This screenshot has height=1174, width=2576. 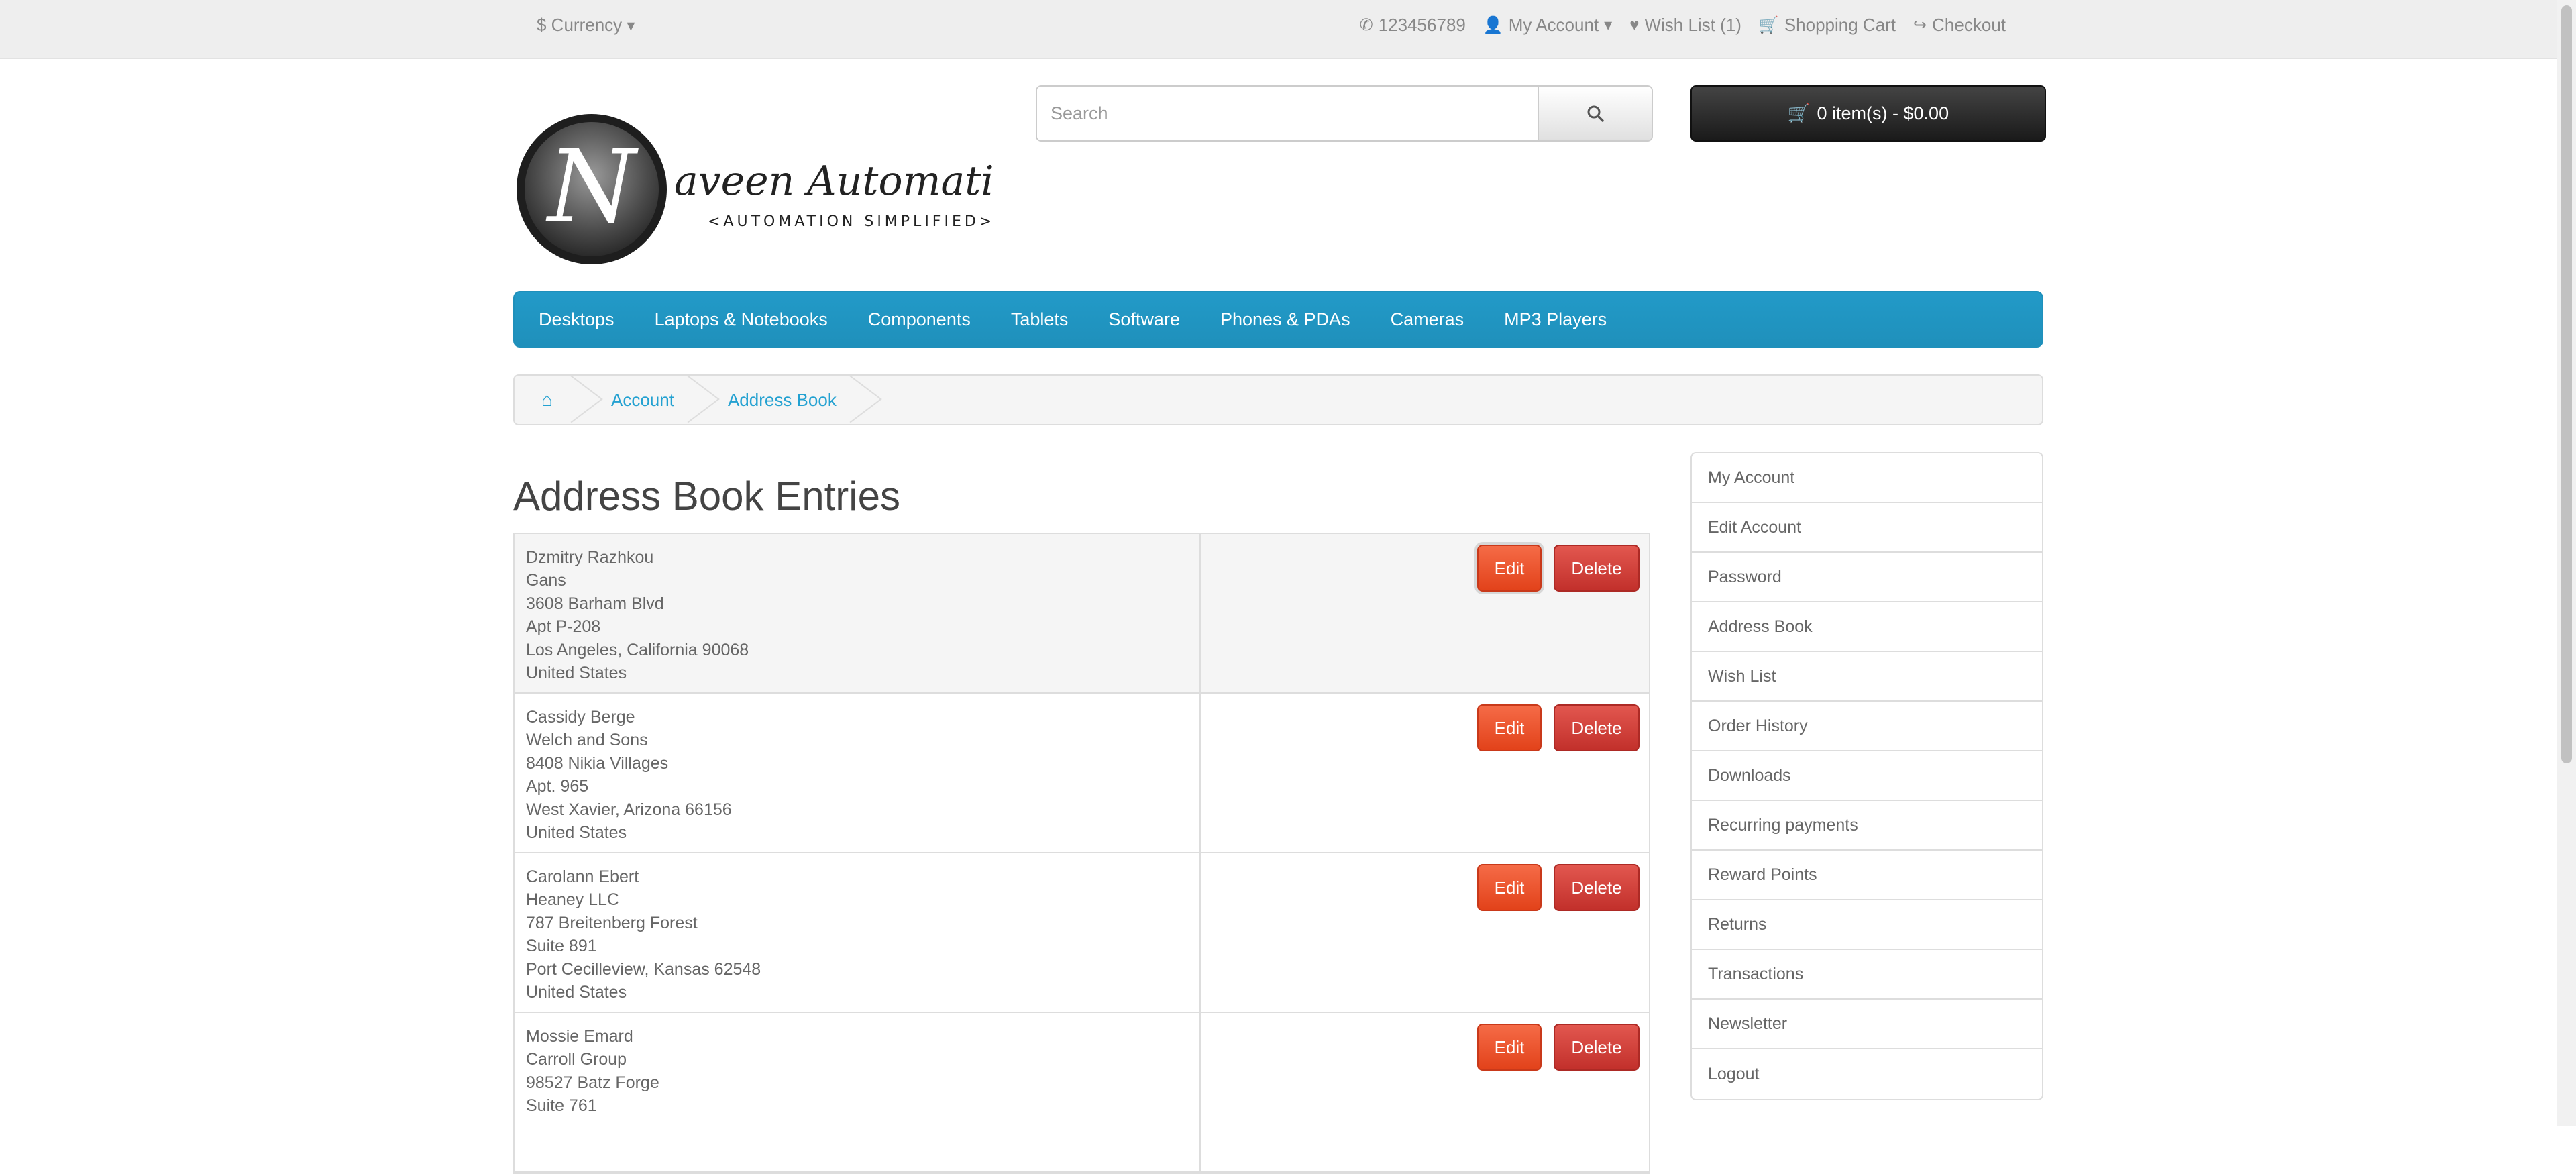 What do you see at coordinates (1040, 319) in the screenshot?
I see `menu-item-tablets: Tablets` at bounding box center [1040, 319].